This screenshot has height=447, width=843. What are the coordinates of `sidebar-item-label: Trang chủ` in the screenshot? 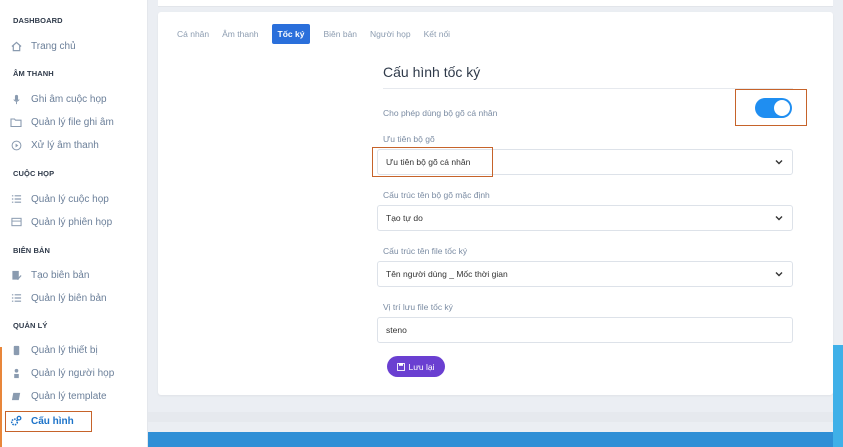 It's located at (53, 46).